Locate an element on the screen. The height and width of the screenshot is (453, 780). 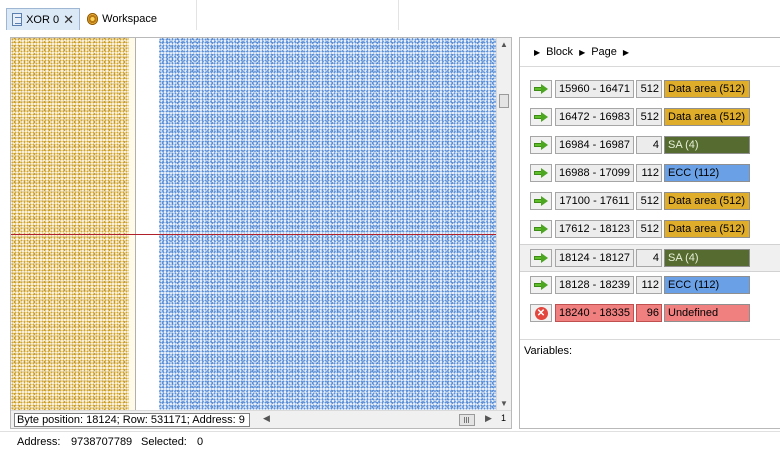
list-item: 16988 - 17099 112 ECC (112) is located at coordinates (650, 174).